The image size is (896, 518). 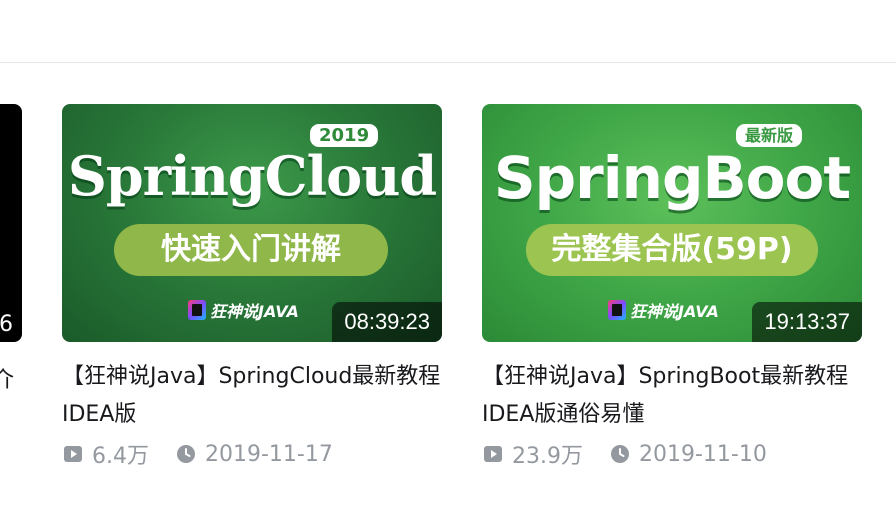 I want to click on video-title-partial: 介, so click(x=7, y=378).